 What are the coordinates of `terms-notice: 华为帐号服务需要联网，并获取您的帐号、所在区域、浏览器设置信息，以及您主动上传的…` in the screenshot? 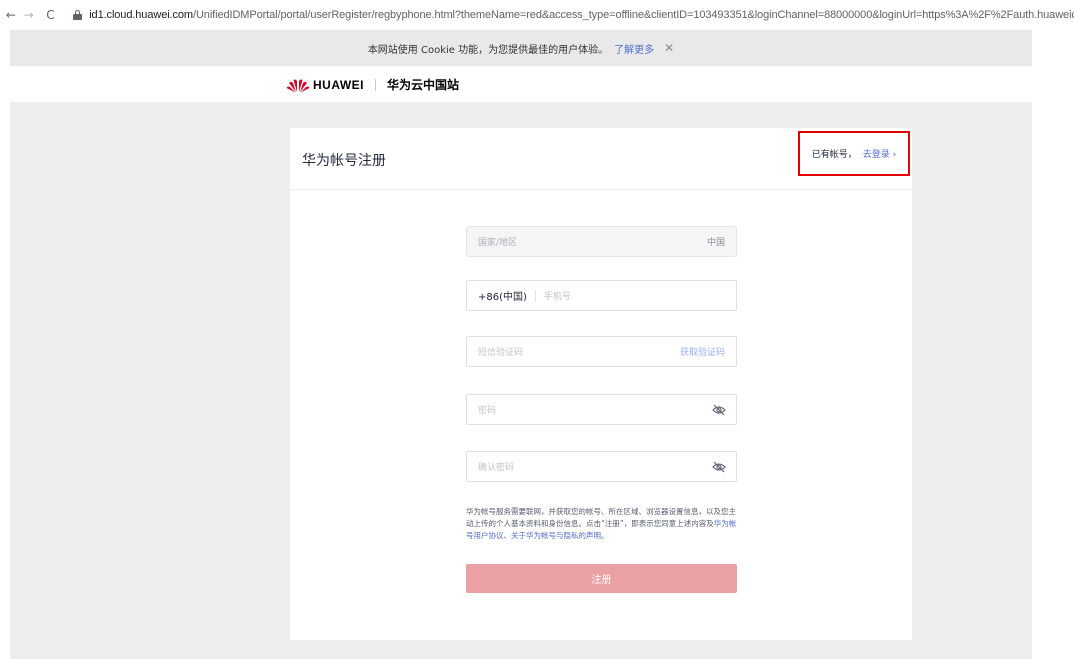 It's located at (604, 524).